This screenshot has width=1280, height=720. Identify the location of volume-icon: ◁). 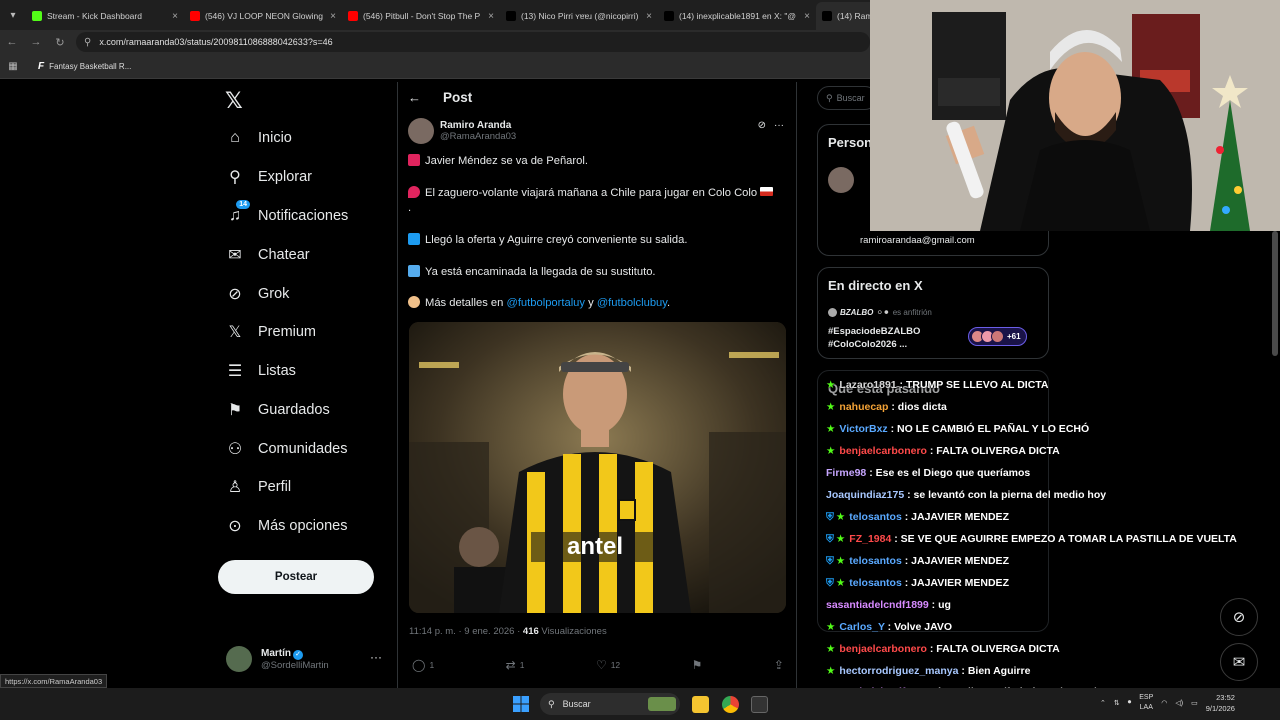
(1179, 703).